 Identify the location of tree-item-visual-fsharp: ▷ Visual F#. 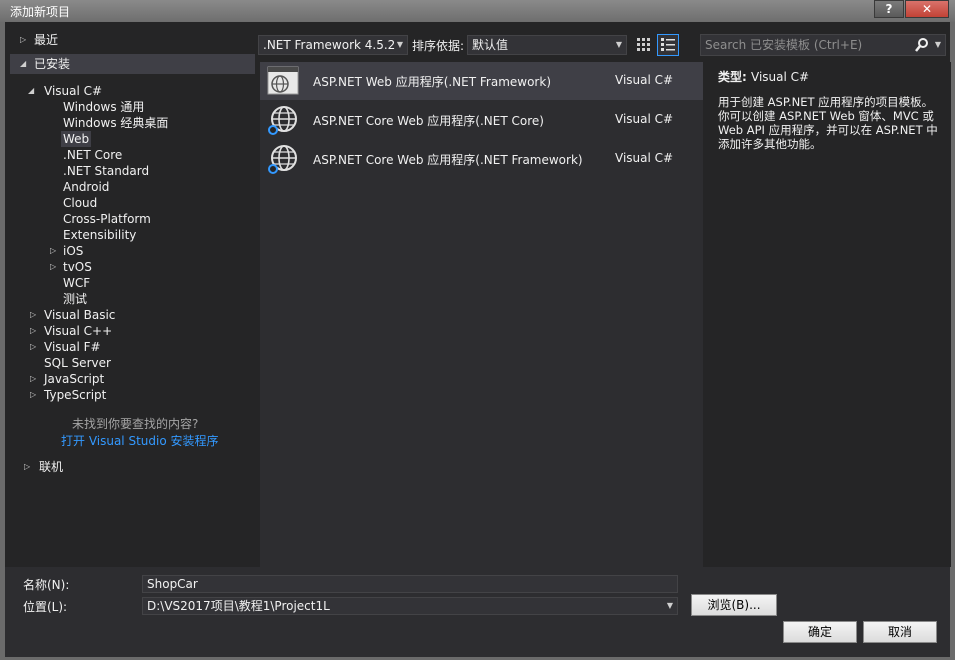
(110, 347).